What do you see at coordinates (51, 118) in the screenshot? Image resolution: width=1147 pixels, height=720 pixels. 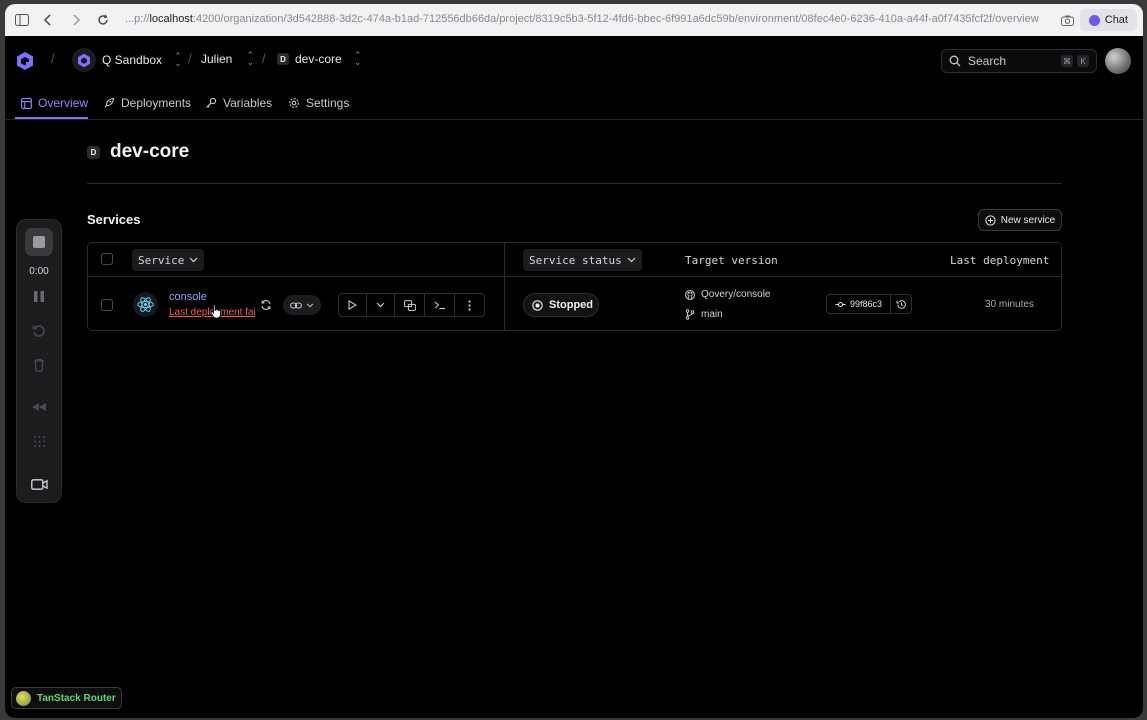 I see `active-tab-indicator` at bounding box center [51, 118].